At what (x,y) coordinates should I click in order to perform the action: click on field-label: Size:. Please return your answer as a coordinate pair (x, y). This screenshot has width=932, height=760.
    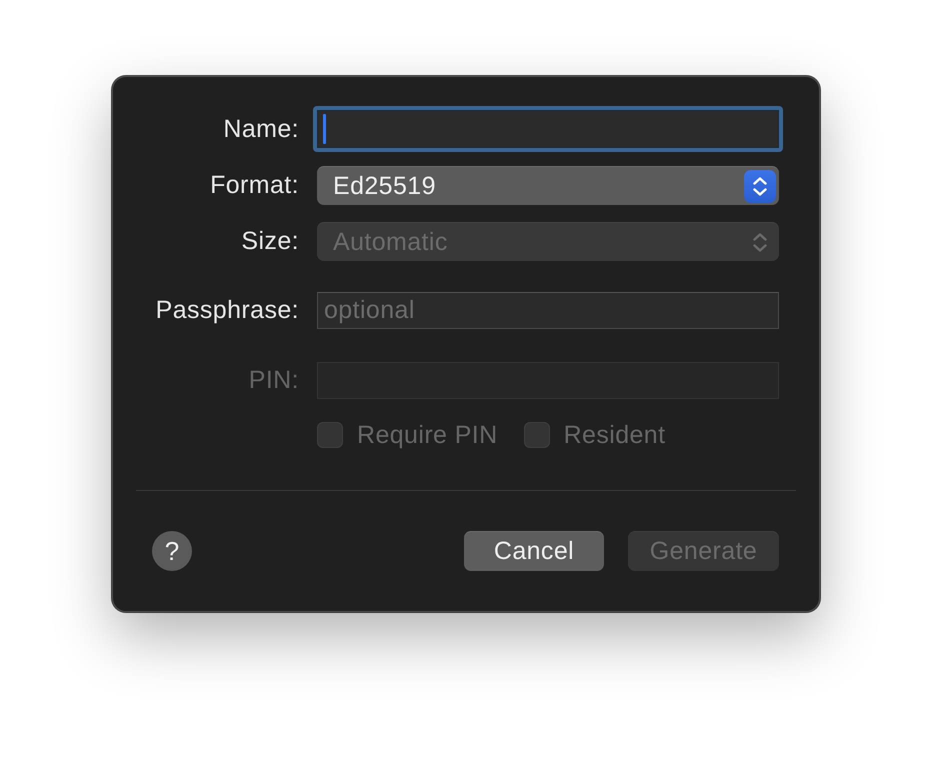
    Looking at the image, I should click on (270, 241).